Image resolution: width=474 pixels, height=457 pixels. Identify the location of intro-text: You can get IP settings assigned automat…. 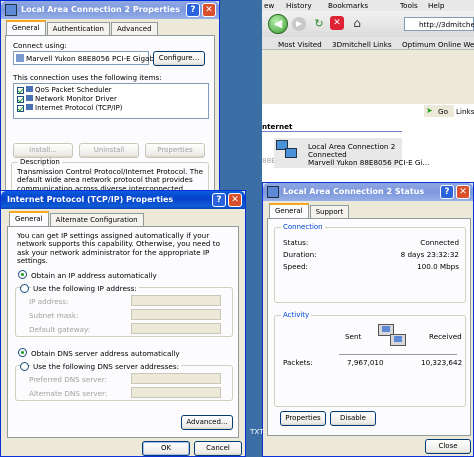
(118, 248).